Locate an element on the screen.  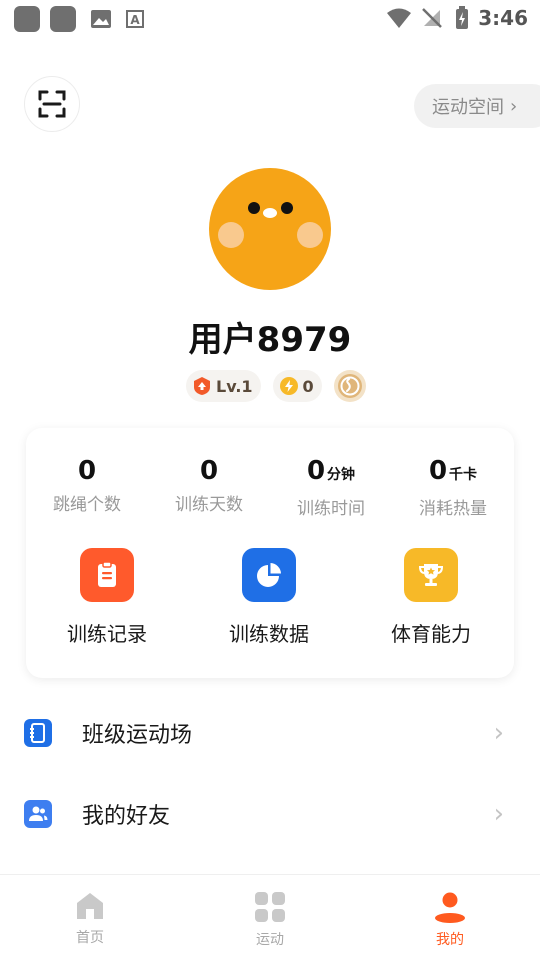
trophy-icon is located at coordinates (431, 575).